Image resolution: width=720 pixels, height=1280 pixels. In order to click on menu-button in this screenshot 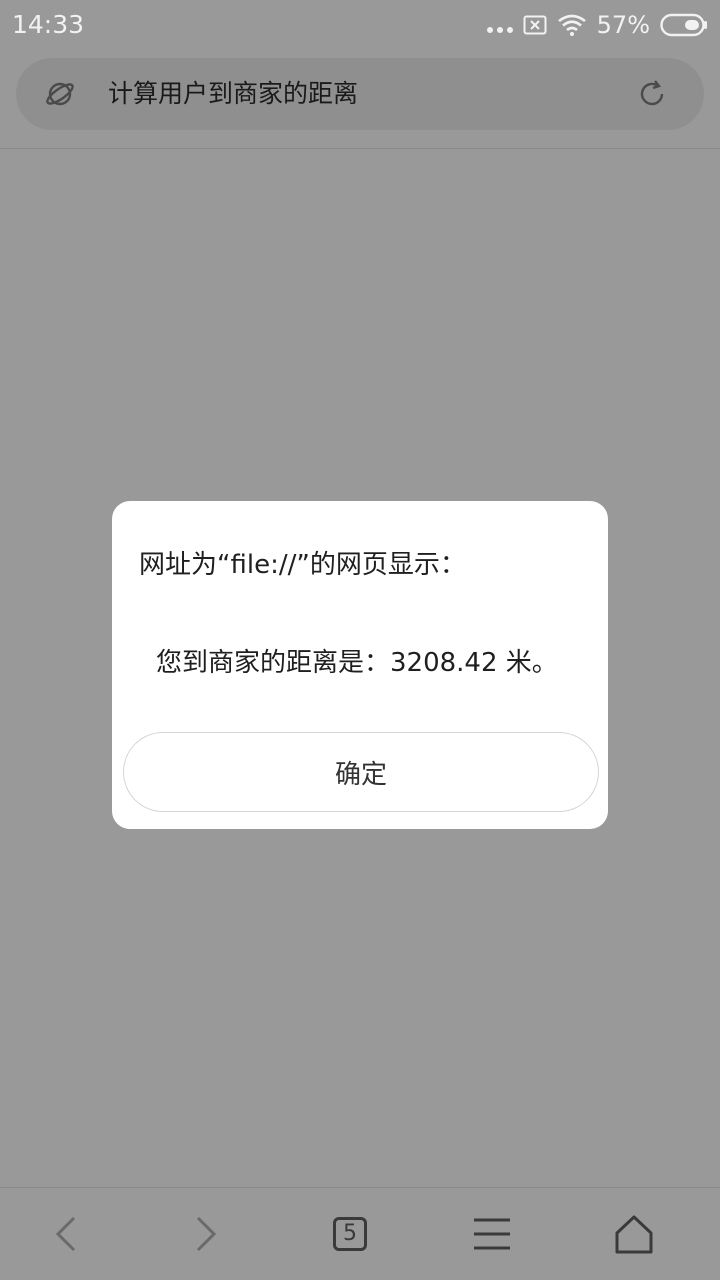, I will do `click(492, 1234)`.